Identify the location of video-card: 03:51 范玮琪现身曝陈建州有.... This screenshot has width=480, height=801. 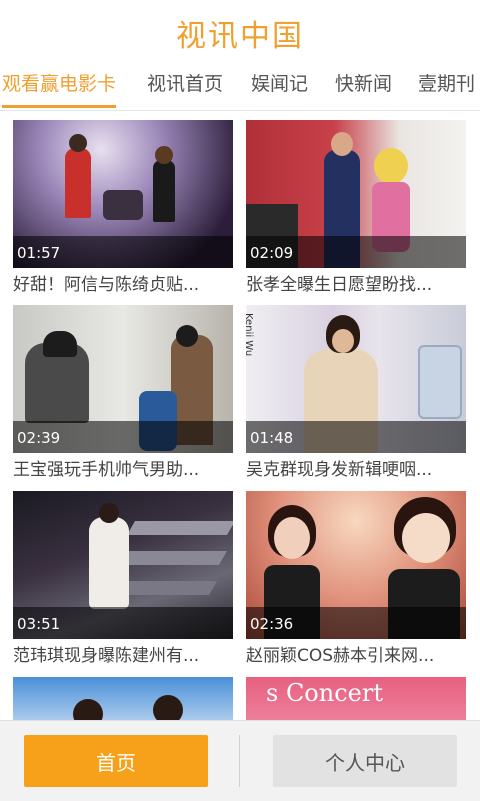
(123, 579).